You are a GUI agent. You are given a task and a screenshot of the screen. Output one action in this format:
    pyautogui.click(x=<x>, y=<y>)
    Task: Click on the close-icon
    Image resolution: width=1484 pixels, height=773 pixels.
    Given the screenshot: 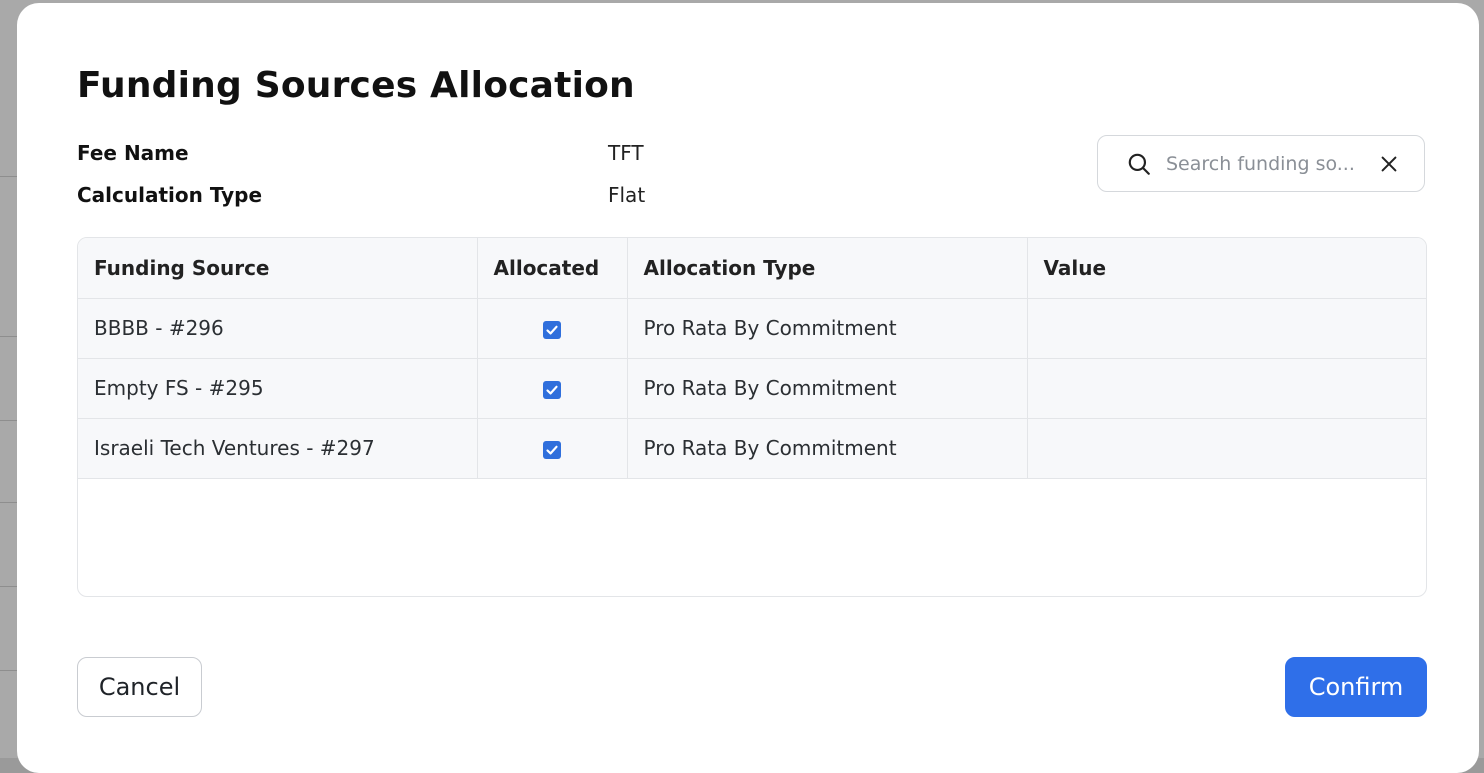 What is the action you would take?
    pyautogui.click(x=1389, y=164)
    